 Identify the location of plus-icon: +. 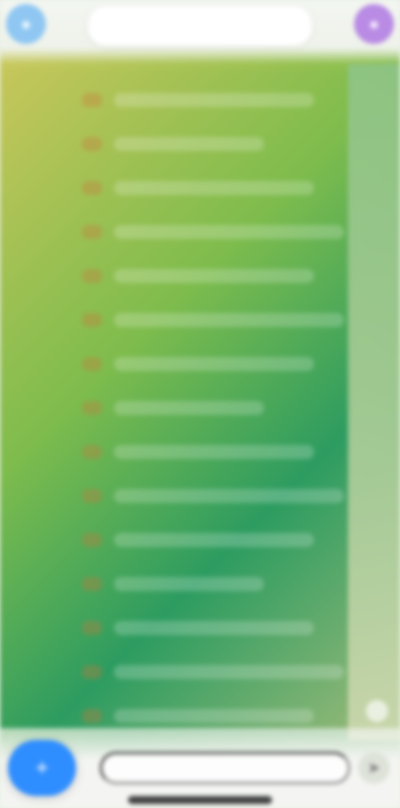
(42, 767).